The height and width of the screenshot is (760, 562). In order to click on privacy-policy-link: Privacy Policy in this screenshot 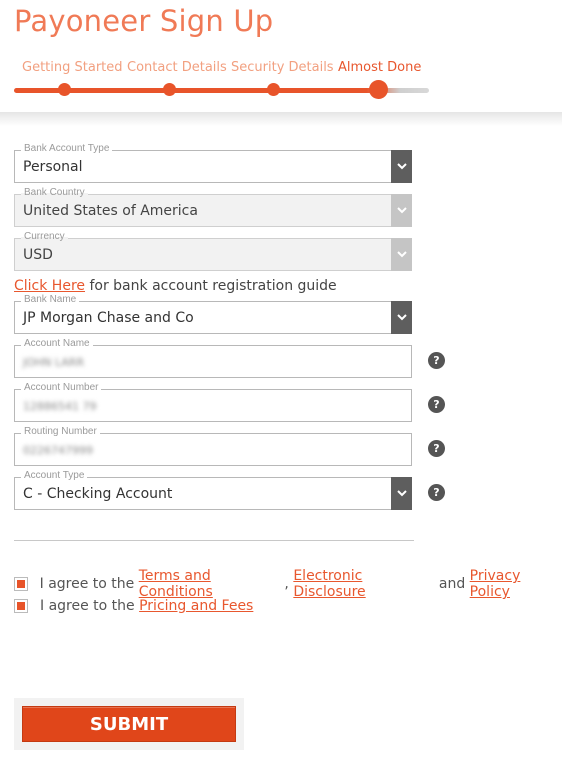, I will do `click(516, 584)`.